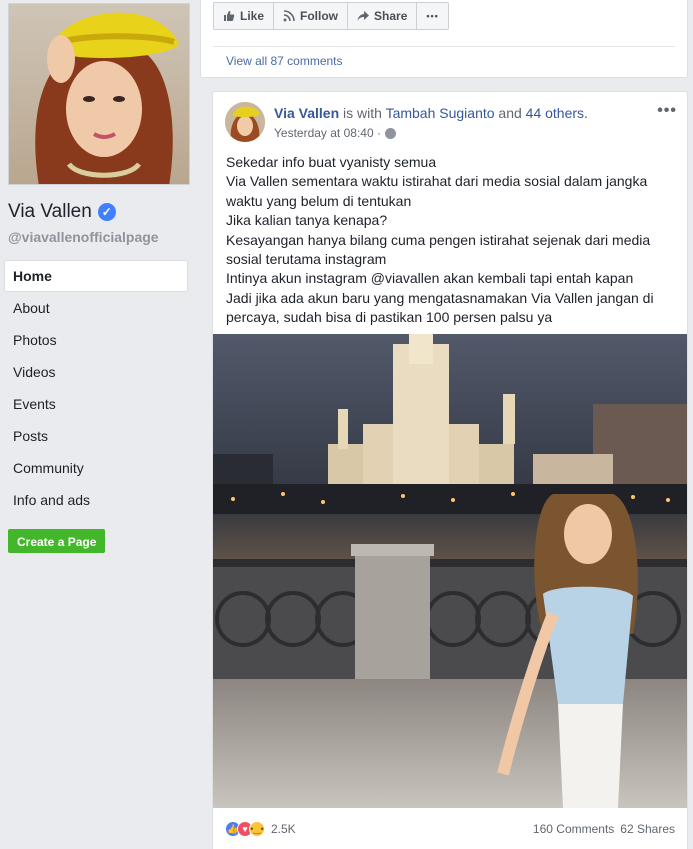 This screenshot has height=849, width=693. I want to click on nav-item-posts: Posts, so click(96, 436).